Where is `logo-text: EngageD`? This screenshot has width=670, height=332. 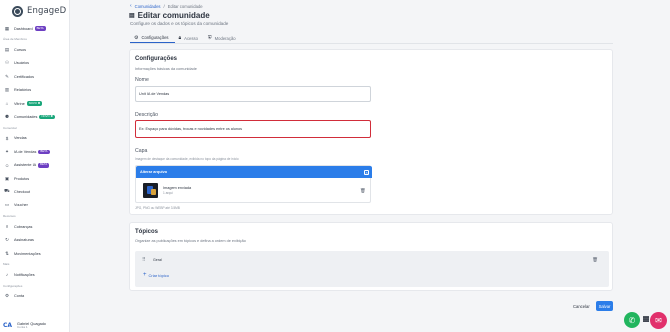 logo-text: EngageD is located at coordinates (47, 11).